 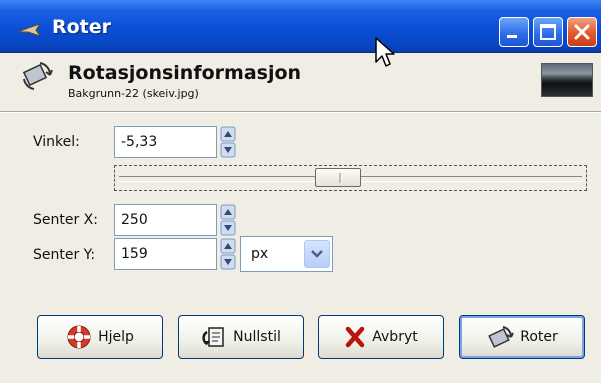 I want to click on rotate-button: Roter, so click(x=522, y=337).